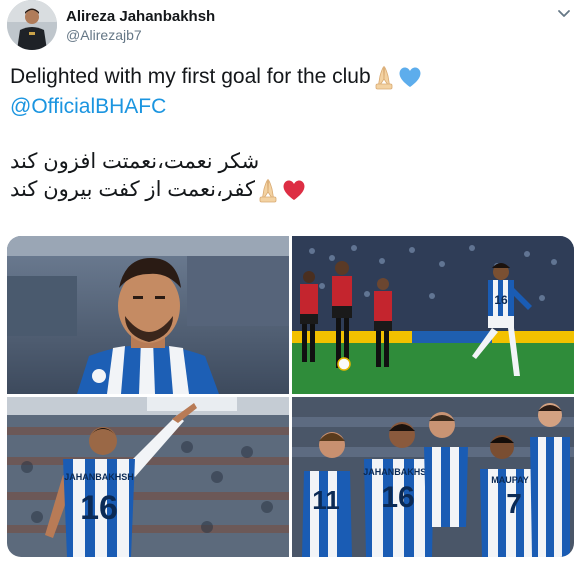 This screenshot has height=569, width=585. Describe the element at coordinates (397, 497) in the screenshot. I see `celebration-number-16: 16` at that location.